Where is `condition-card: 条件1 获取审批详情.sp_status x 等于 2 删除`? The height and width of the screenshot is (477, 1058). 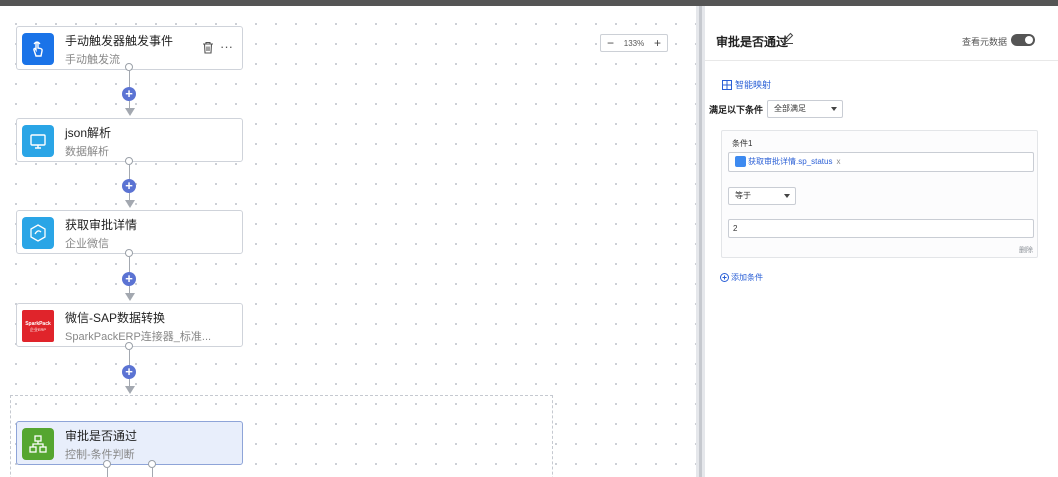 condition-card: 条件1 获取审批详情.sp_status x 等于 2 删除 is located at coordinates (879, 194).